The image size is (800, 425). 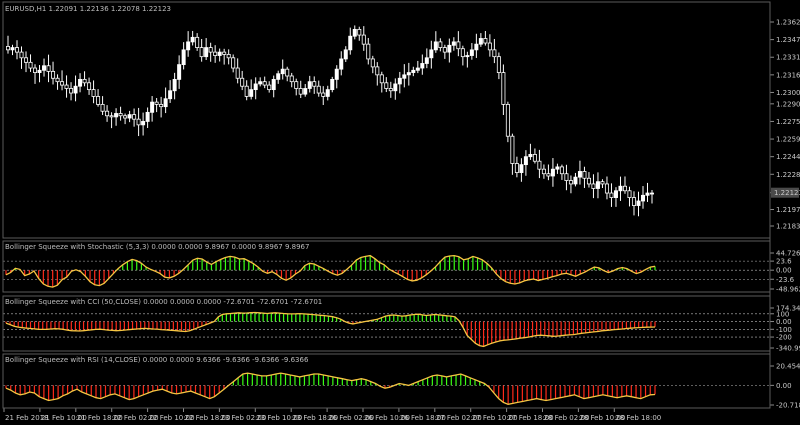 I want to click on scale-label: -20.7183, so click(x=788, y=406).